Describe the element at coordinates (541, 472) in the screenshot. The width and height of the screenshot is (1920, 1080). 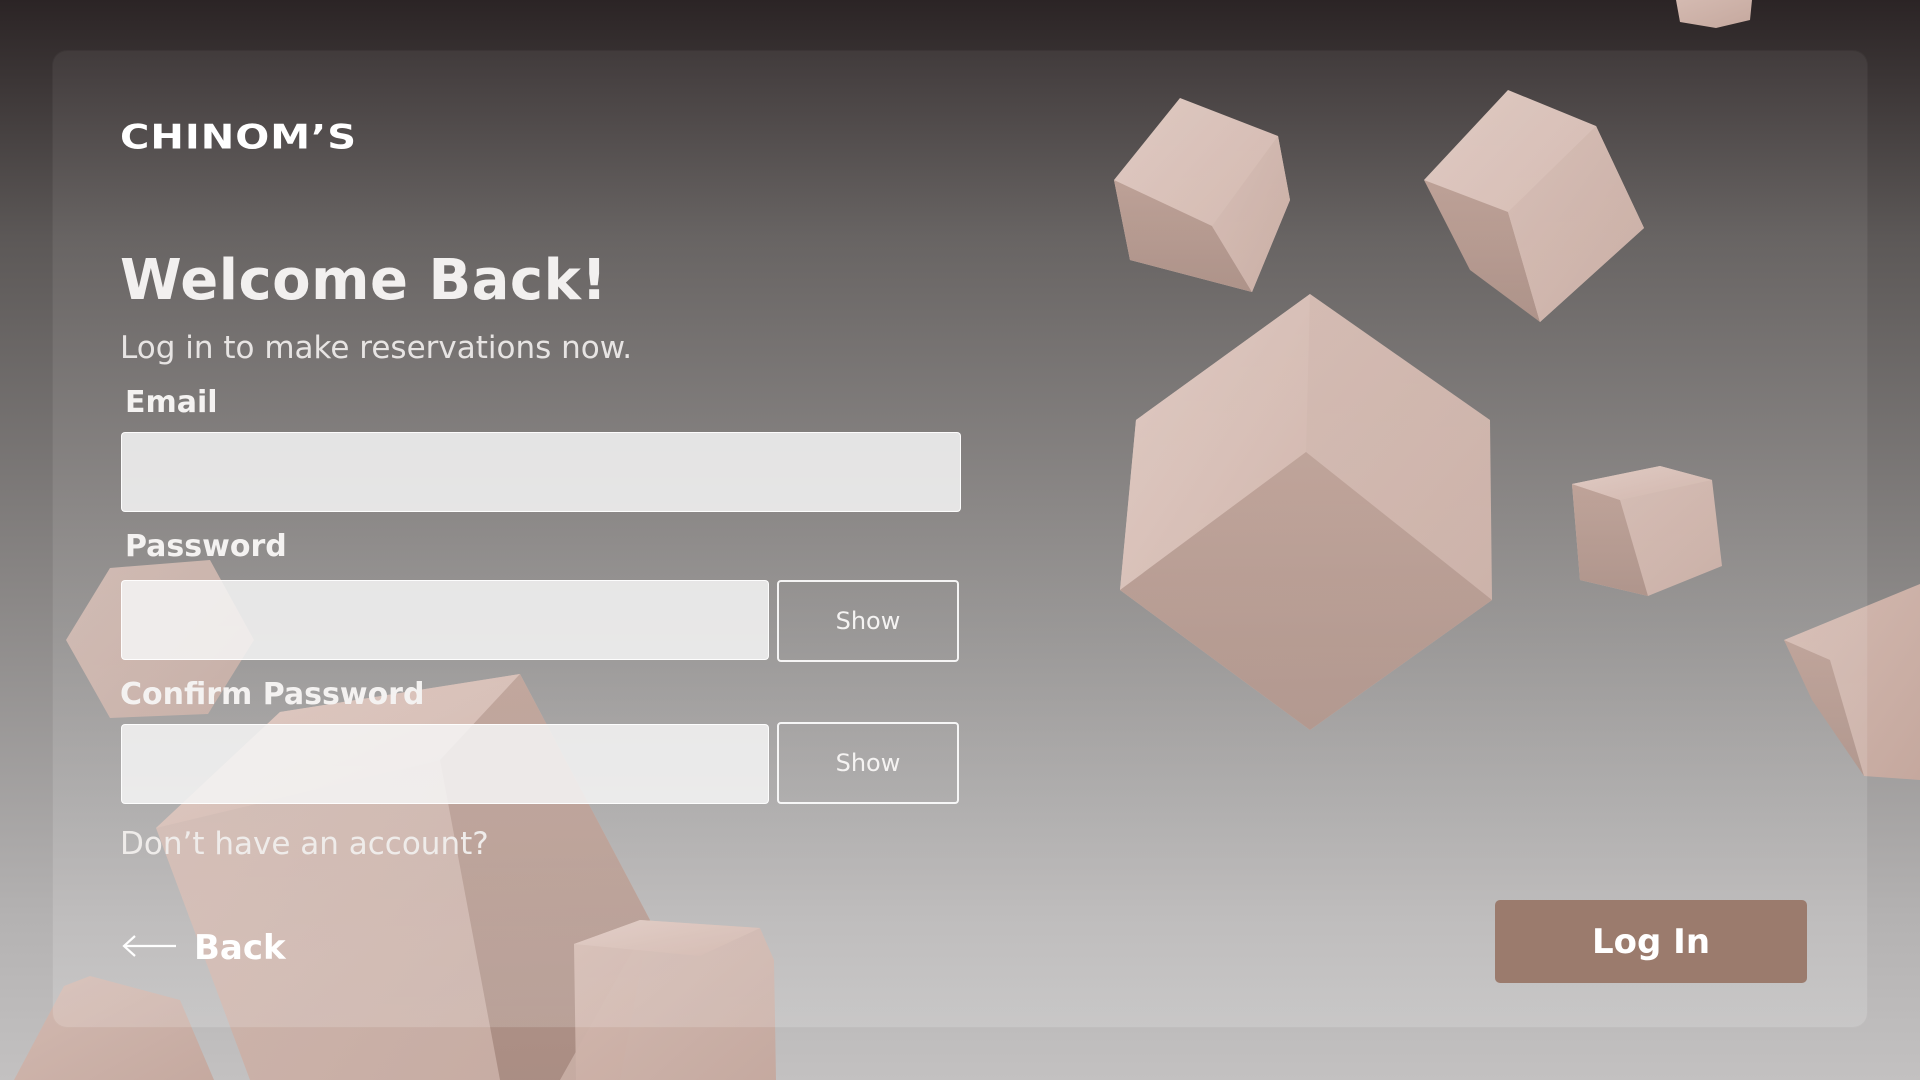
I see `email-field` at that location.